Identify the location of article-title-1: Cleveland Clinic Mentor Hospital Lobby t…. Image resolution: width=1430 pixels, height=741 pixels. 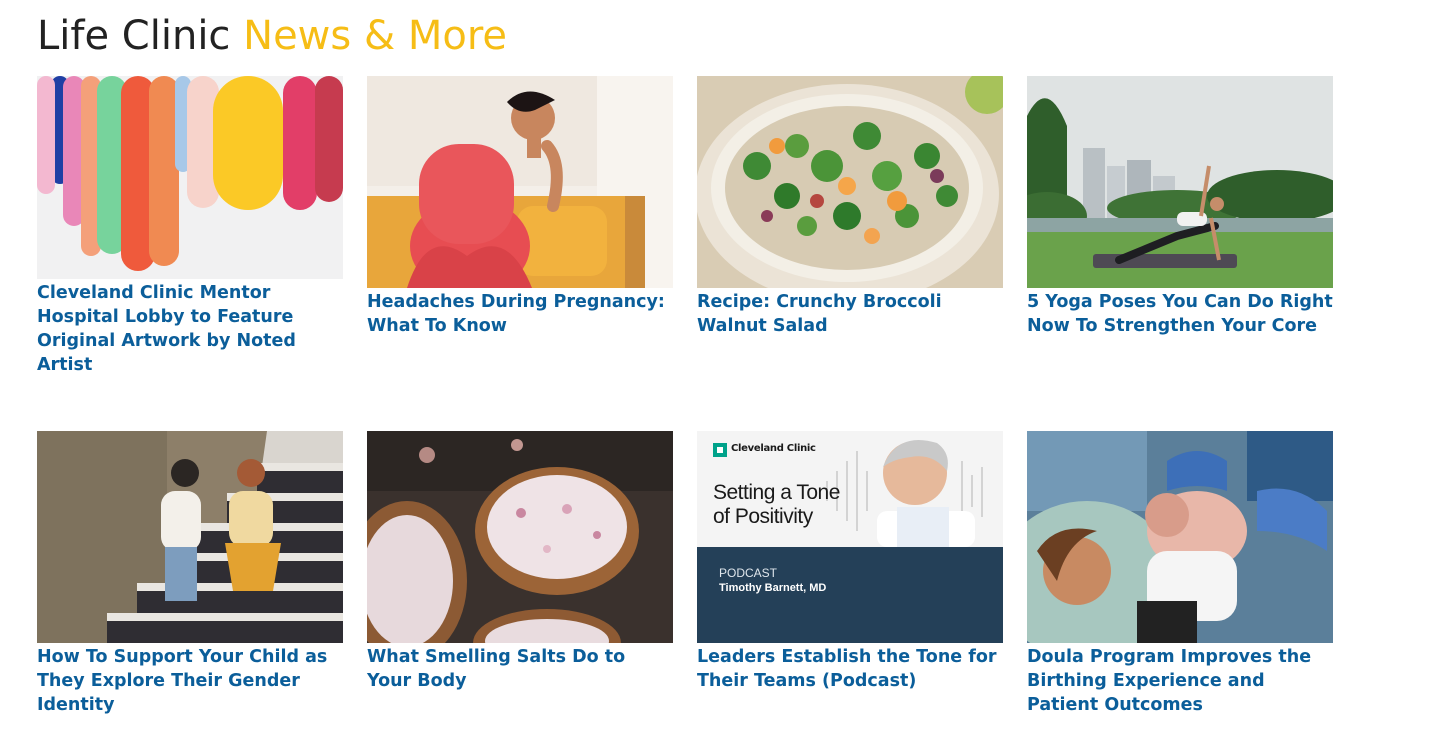
(190, 329).